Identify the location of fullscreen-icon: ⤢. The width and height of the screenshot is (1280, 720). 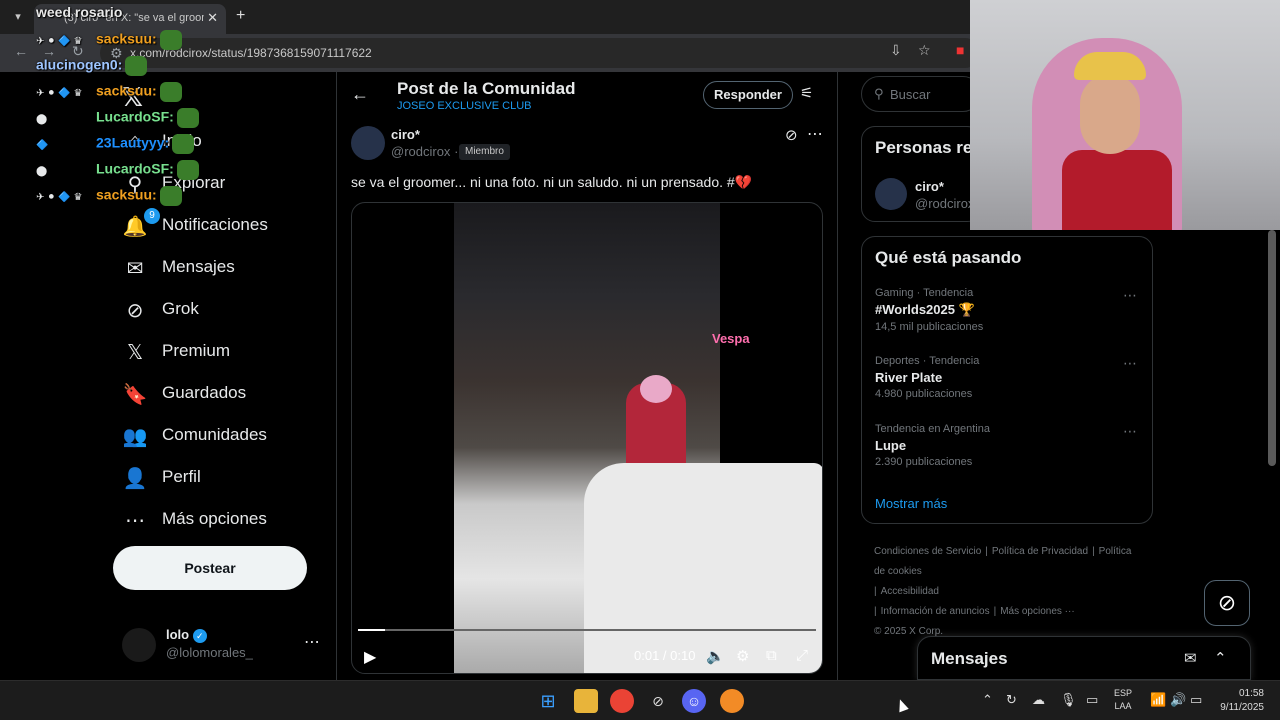
(802, 655).